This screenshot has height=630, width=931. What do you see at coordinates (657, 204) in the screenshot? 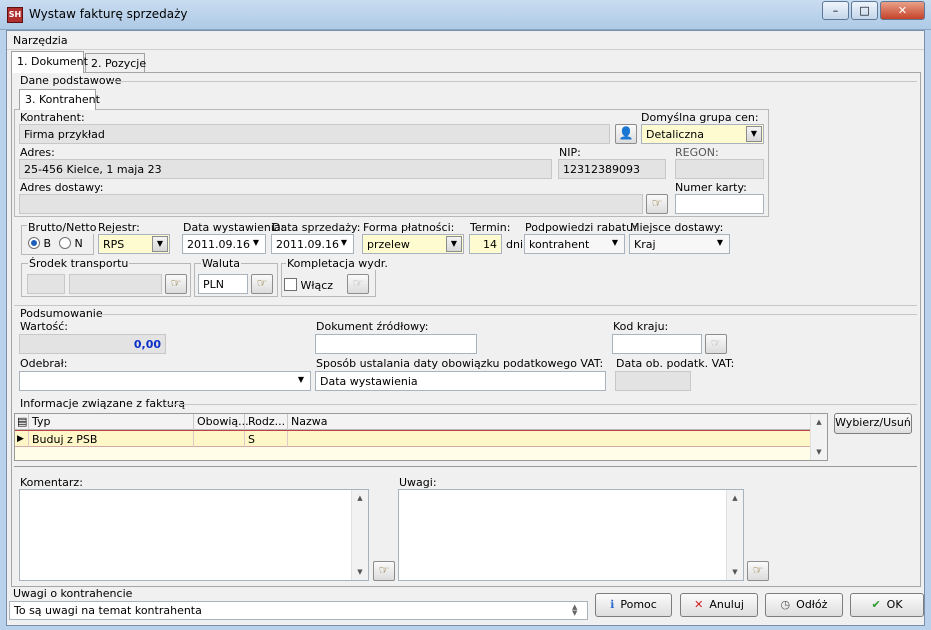
I see `delivery-address-button: ☞` at bounding box center [657, 204].